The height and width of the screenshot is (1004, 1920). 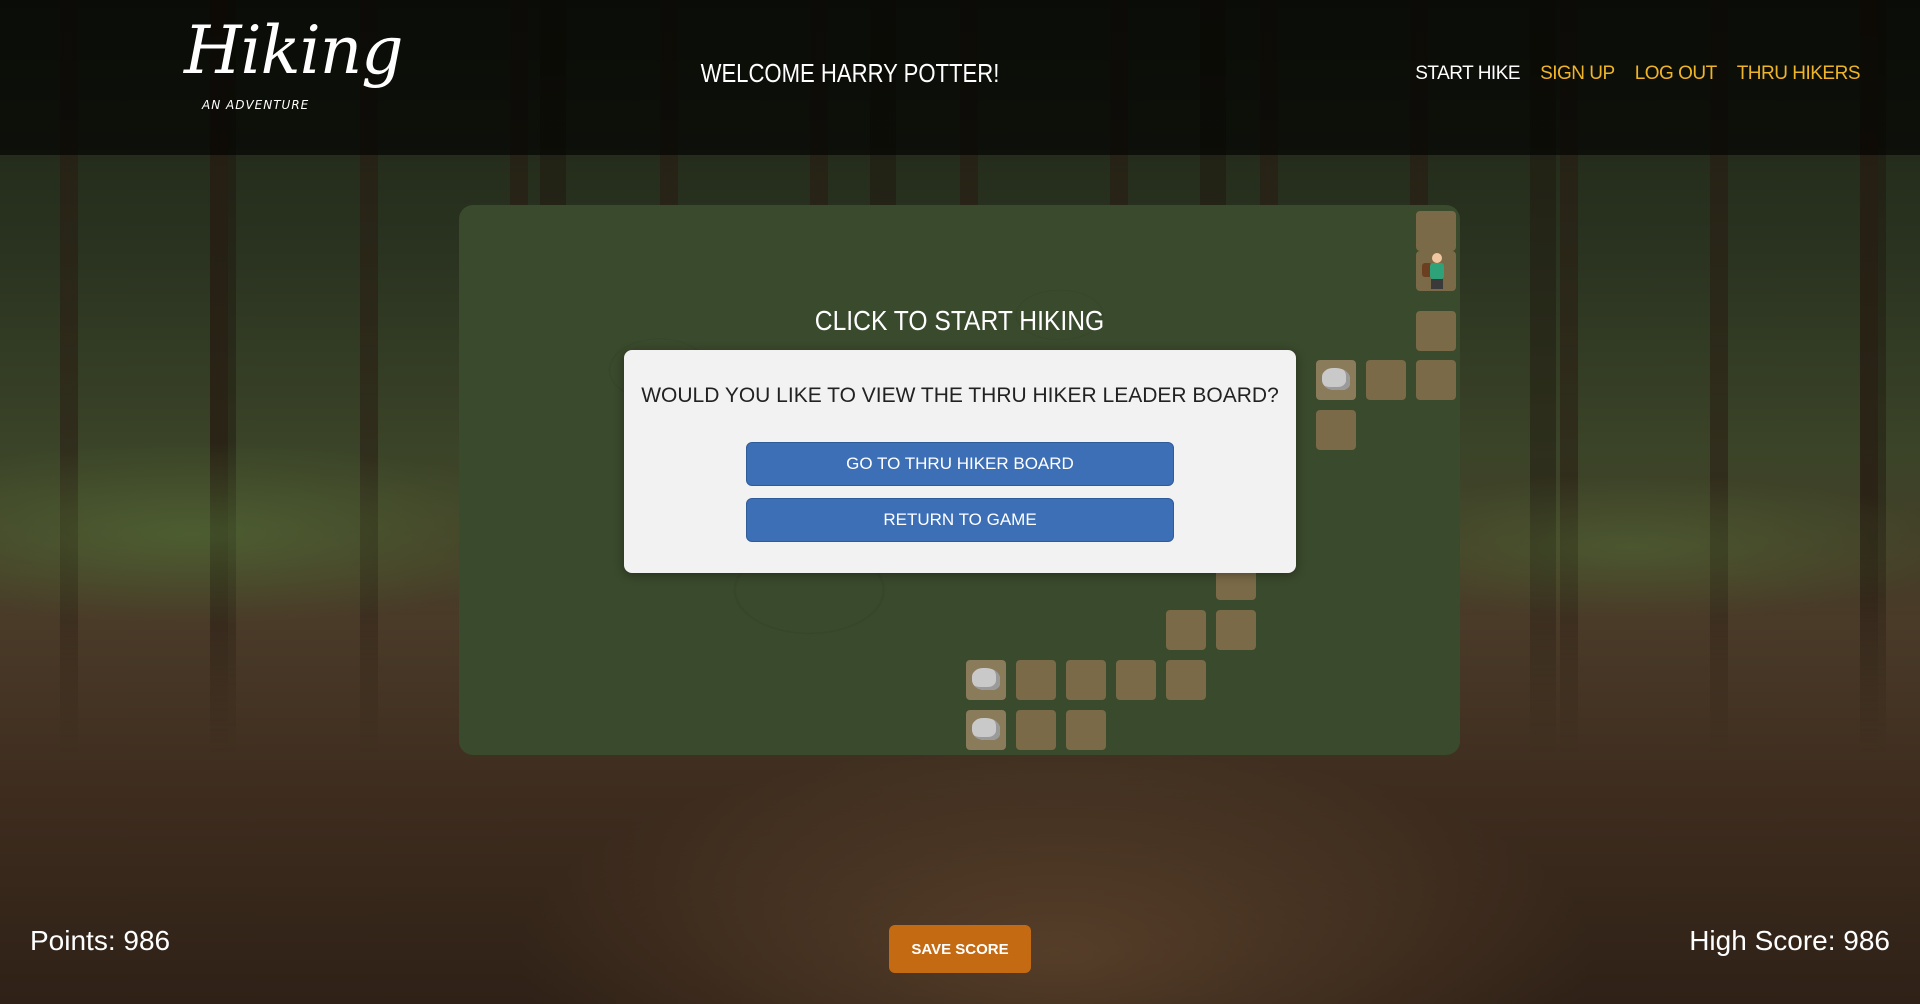 I want to click on points-display: Points: 986, so click(x=100, y=940).